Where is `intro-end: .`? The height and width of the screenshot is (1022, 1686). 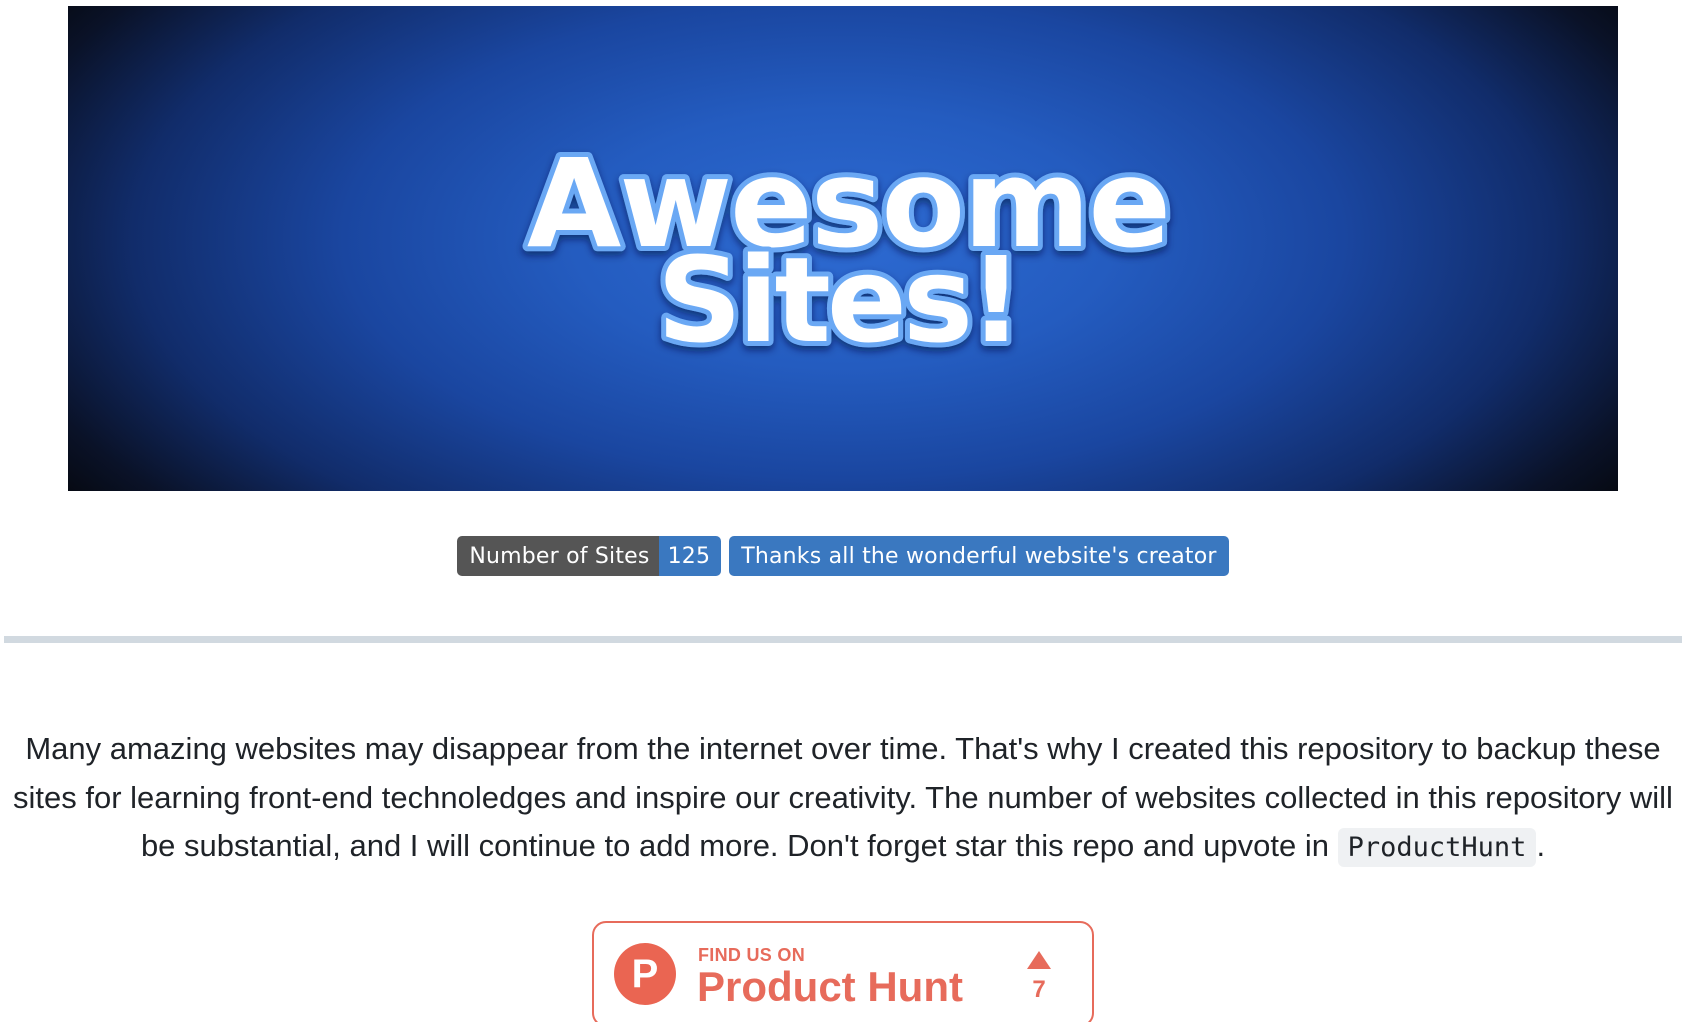
intro-end: . is located at coordinates (1541, 845).